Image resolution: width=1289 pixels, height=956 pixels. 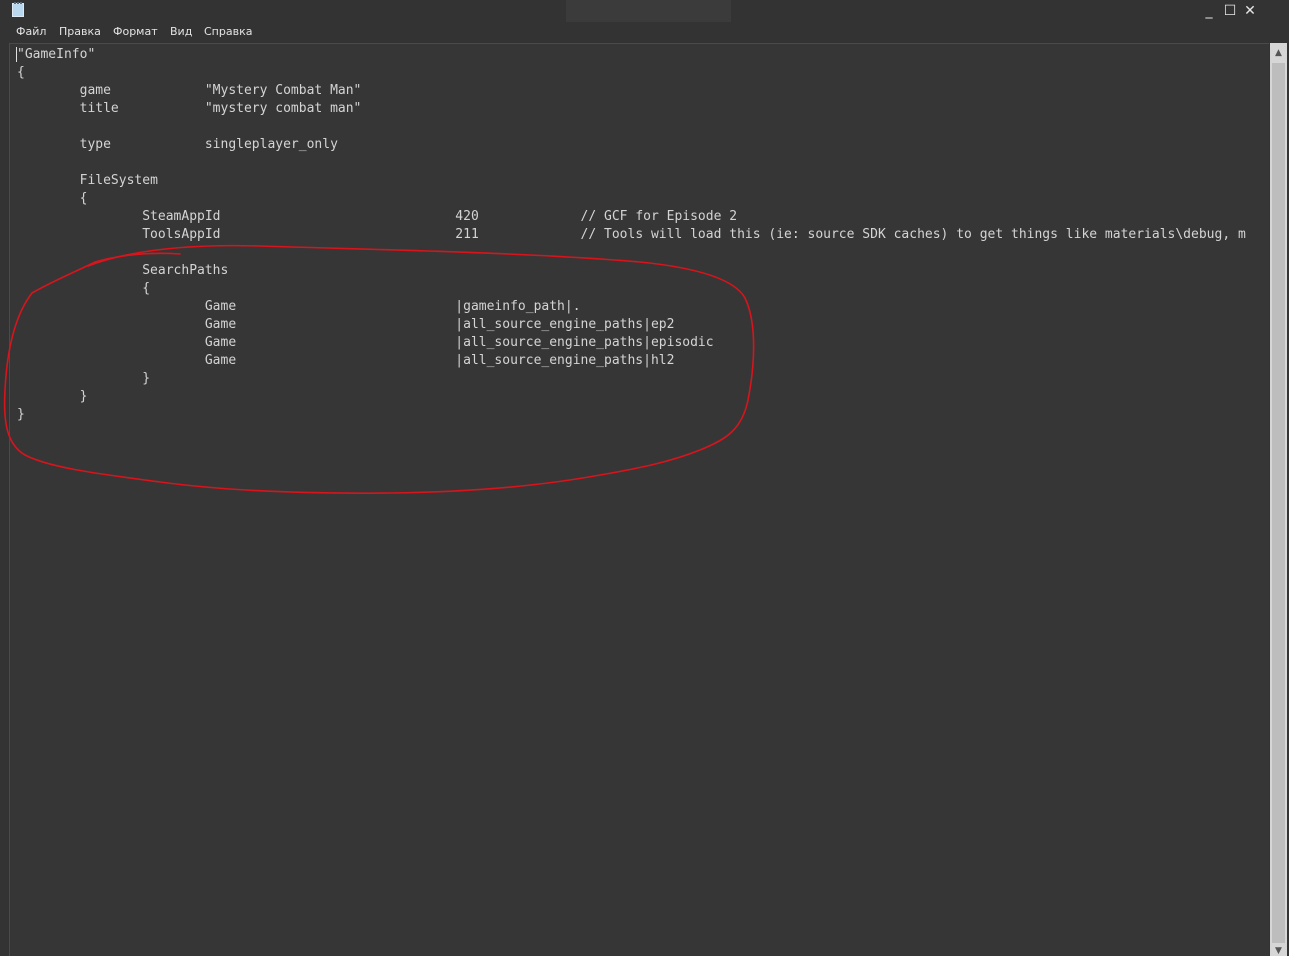 I want to click on title-bar: _ ☐ ✕, so click(x=644, y=11).